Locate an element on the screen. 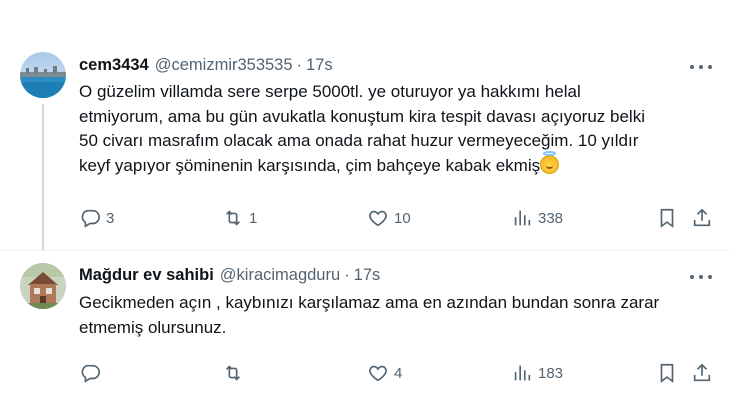  user-handle: @kiracimagduru is located at coordinates (280, 275).